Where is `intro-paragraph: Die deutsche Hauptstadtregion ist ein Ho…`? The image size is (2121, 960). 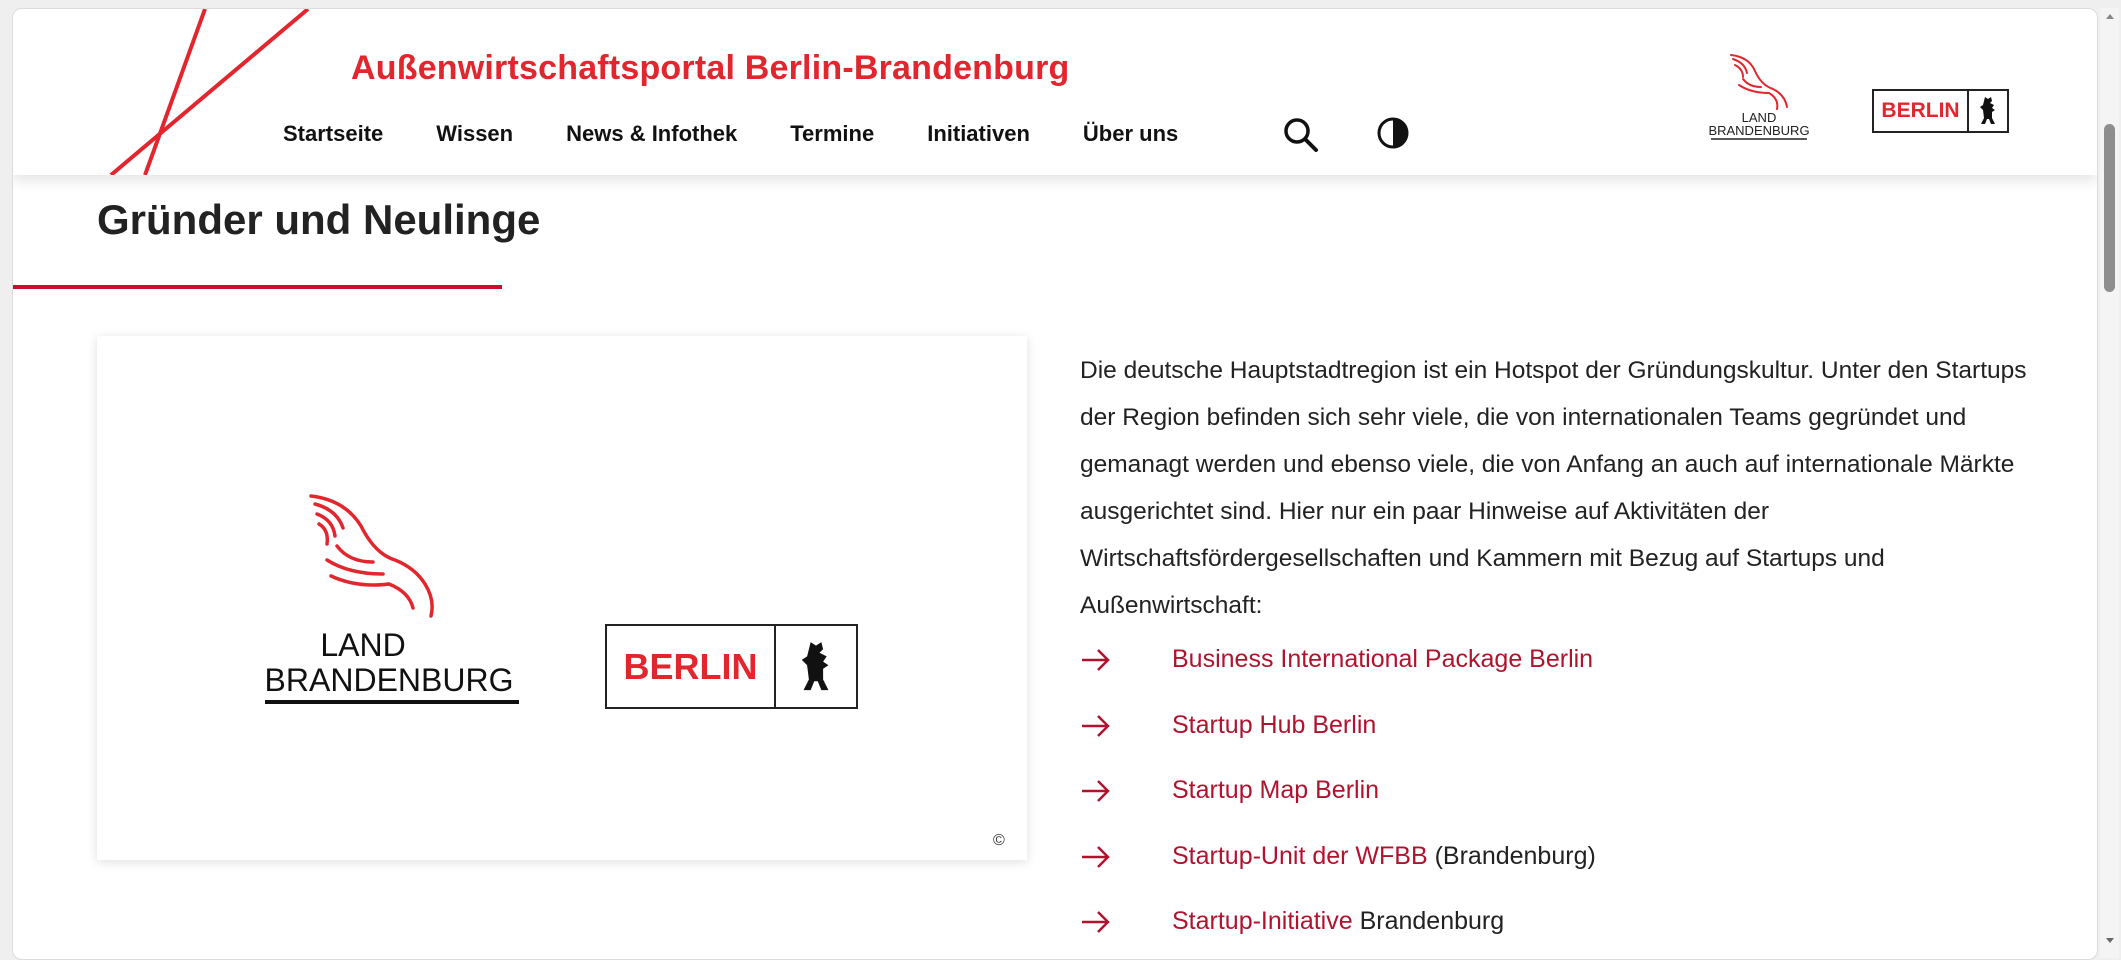
intro-paragraph: Die deutsche Hauptstadtregion ist ein Ho… is located at coordinates (1553, 488).